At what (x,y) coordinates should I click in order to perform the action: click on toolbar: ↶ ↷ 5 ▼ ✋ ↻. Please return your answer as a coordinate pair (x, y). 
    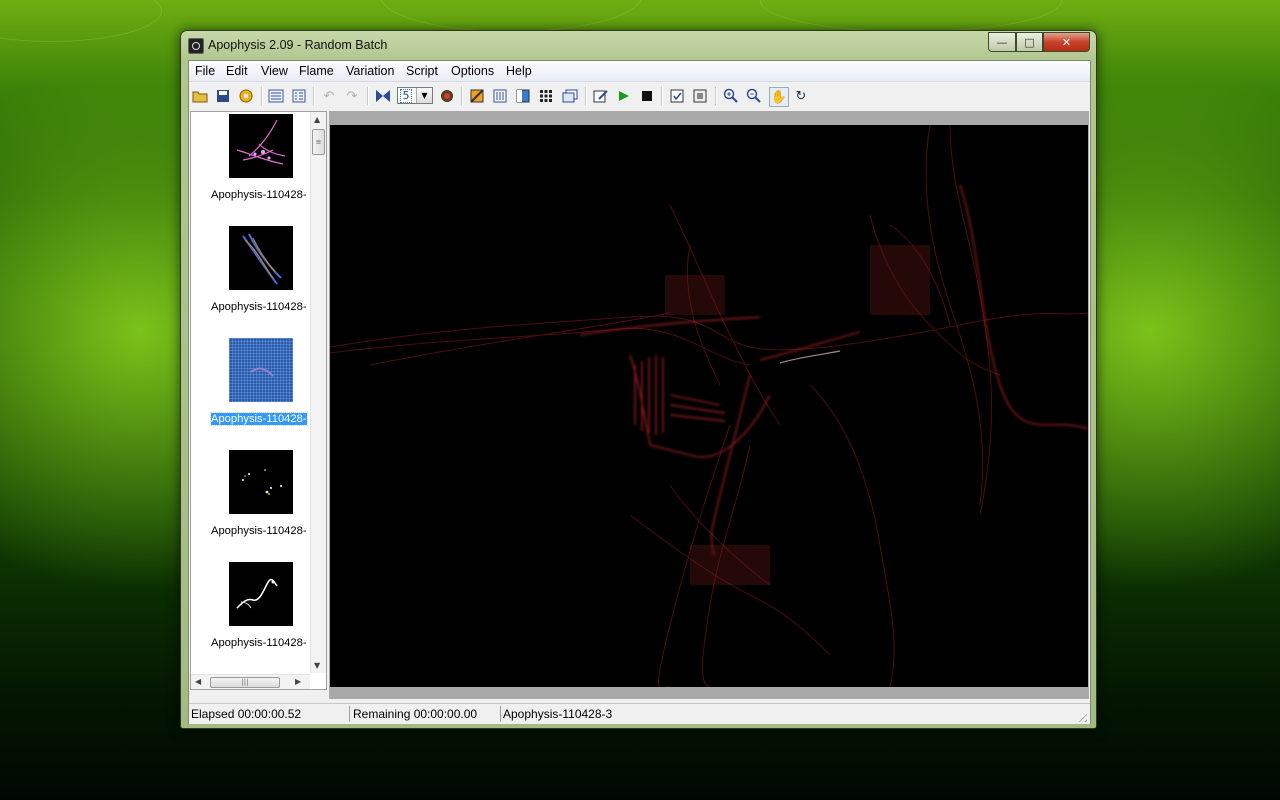
    Looking at the image, I should click on (639, 96).